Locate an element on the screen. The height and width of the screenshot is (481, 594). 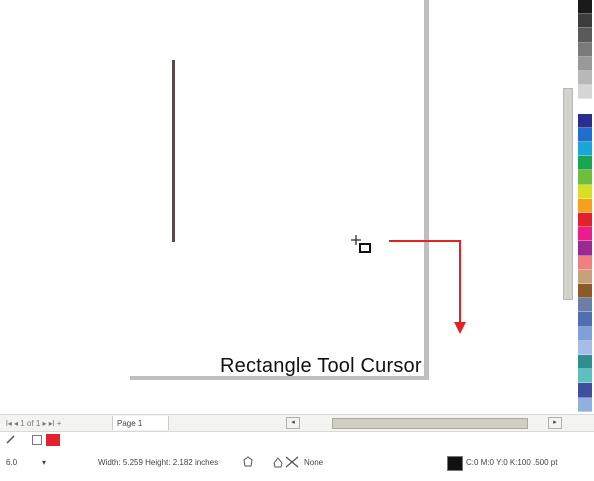
annotation-leader-horizontal is located at coordinates (425, 241).